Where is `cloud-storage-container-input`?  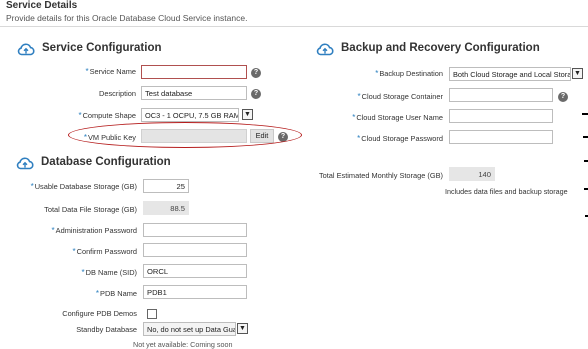 cloud-storage-container-input is located at coordinates (501, 95).